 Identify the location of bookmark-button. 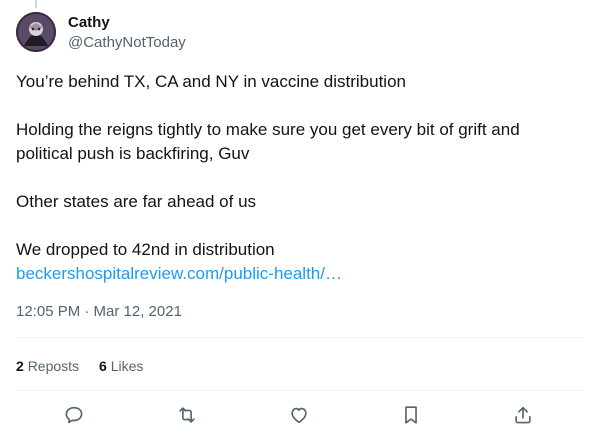
(411, 415).